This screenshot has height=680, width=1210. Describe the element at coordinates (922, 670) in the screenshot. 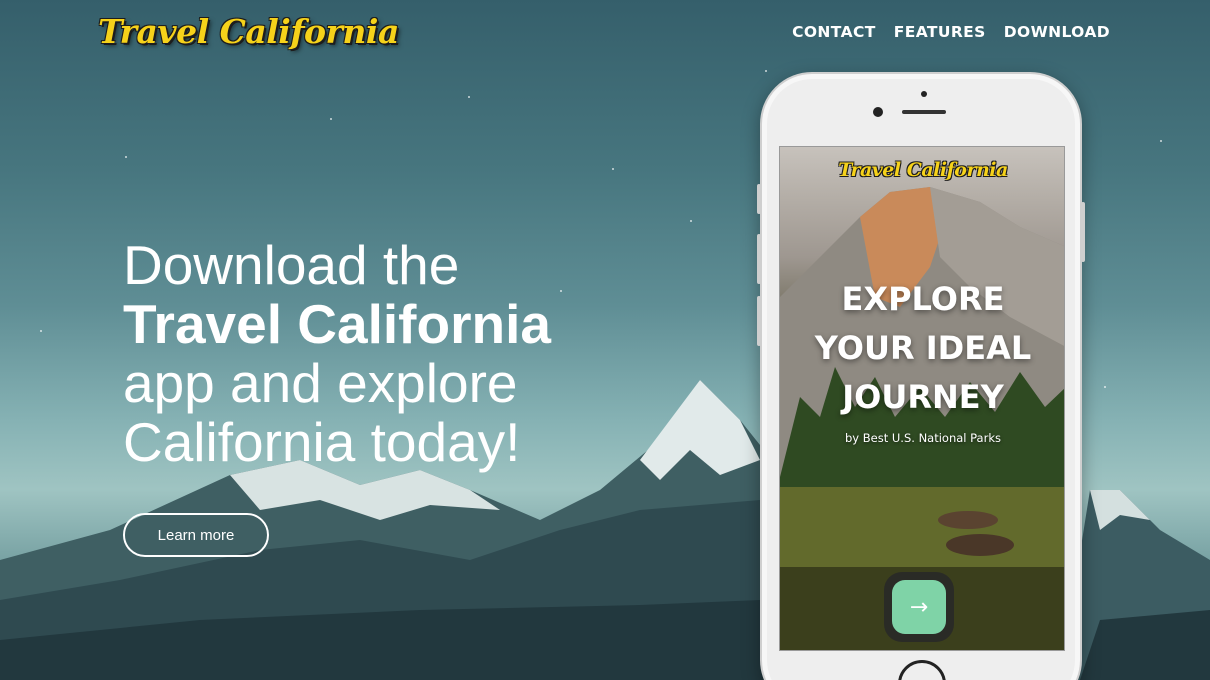

I see `phone-home-button` at that location.